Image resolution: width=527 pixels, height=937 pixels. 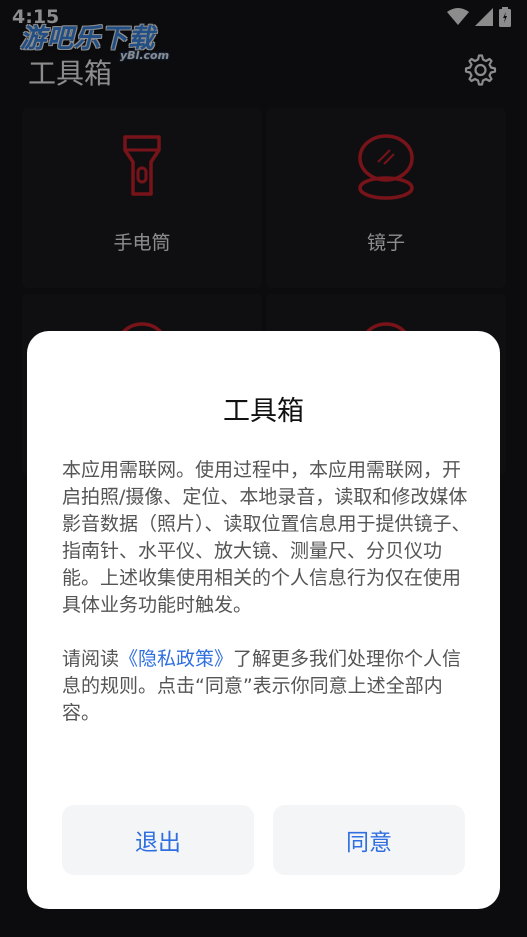 I want to click on exit-button: 退出, so click(x=158, y=840).